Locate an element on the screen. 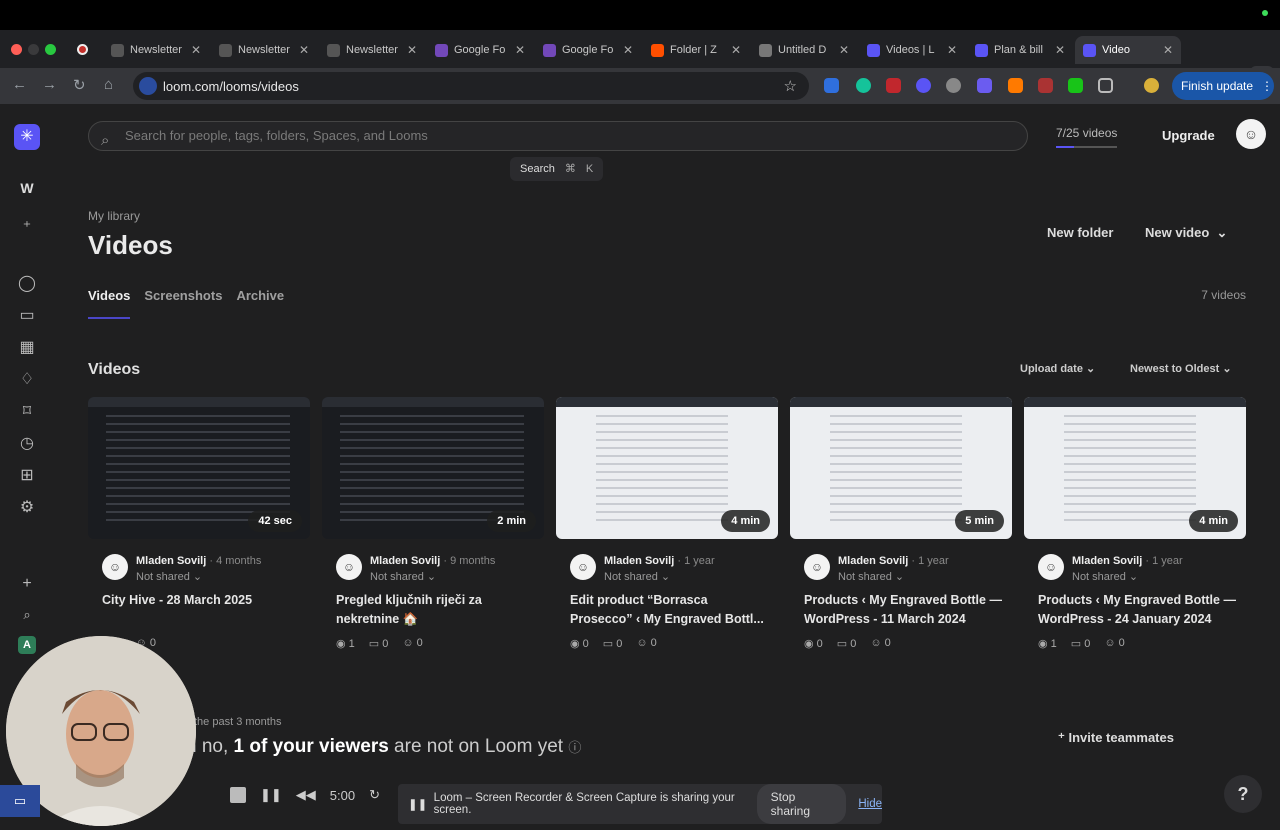 The image size is (1280, 830). new-video-button: New video ⌄ is located at coordinates (1186, 233).